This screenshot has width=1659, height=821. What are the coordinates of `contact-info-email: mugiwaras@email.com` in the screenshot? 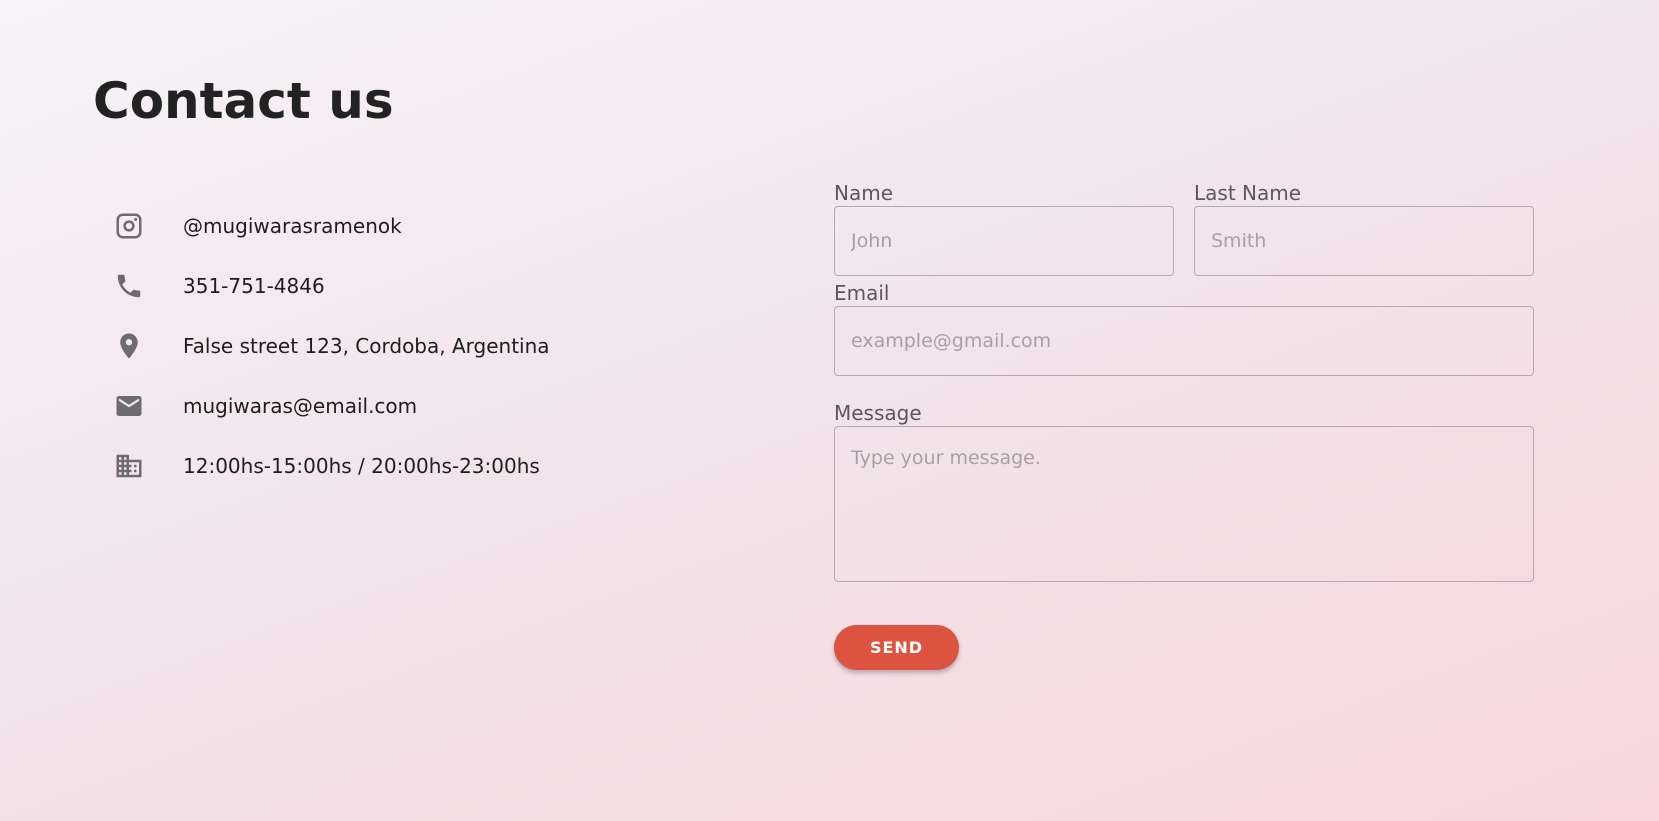 It's located at (331, 406).